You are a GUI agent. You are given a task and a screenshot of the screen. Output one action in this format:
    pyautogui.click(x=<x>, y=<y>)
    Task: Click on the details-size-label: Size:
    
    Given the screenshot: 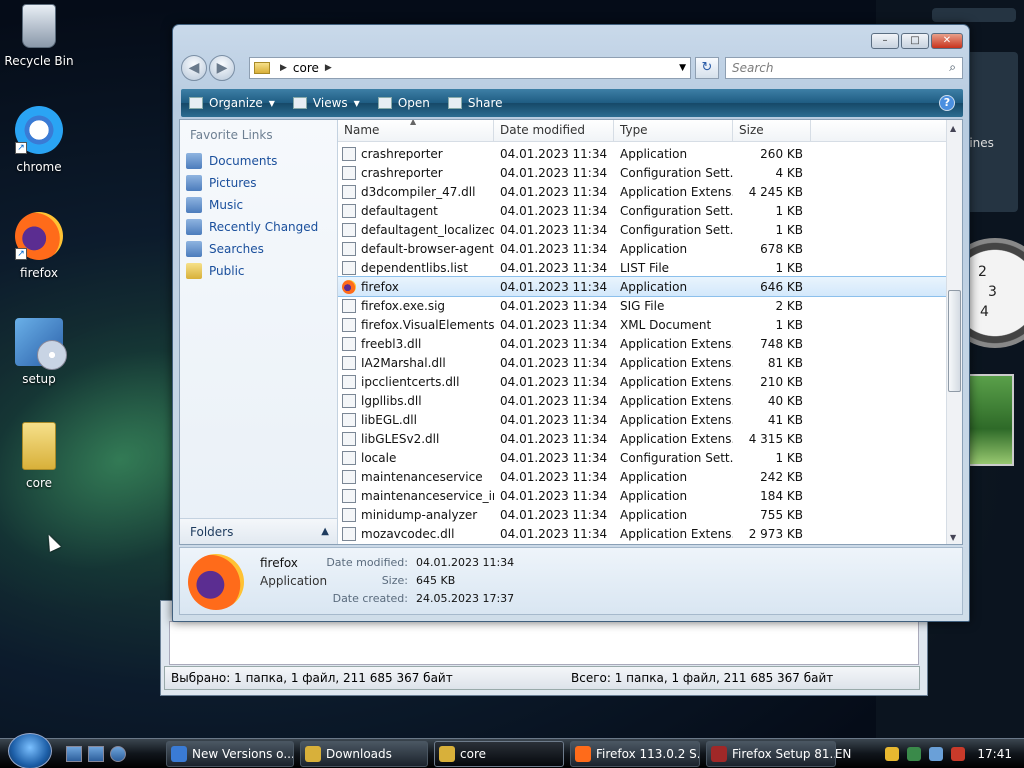 What is the action you would take?
    pyautogui.click(x=394, y=580)
    